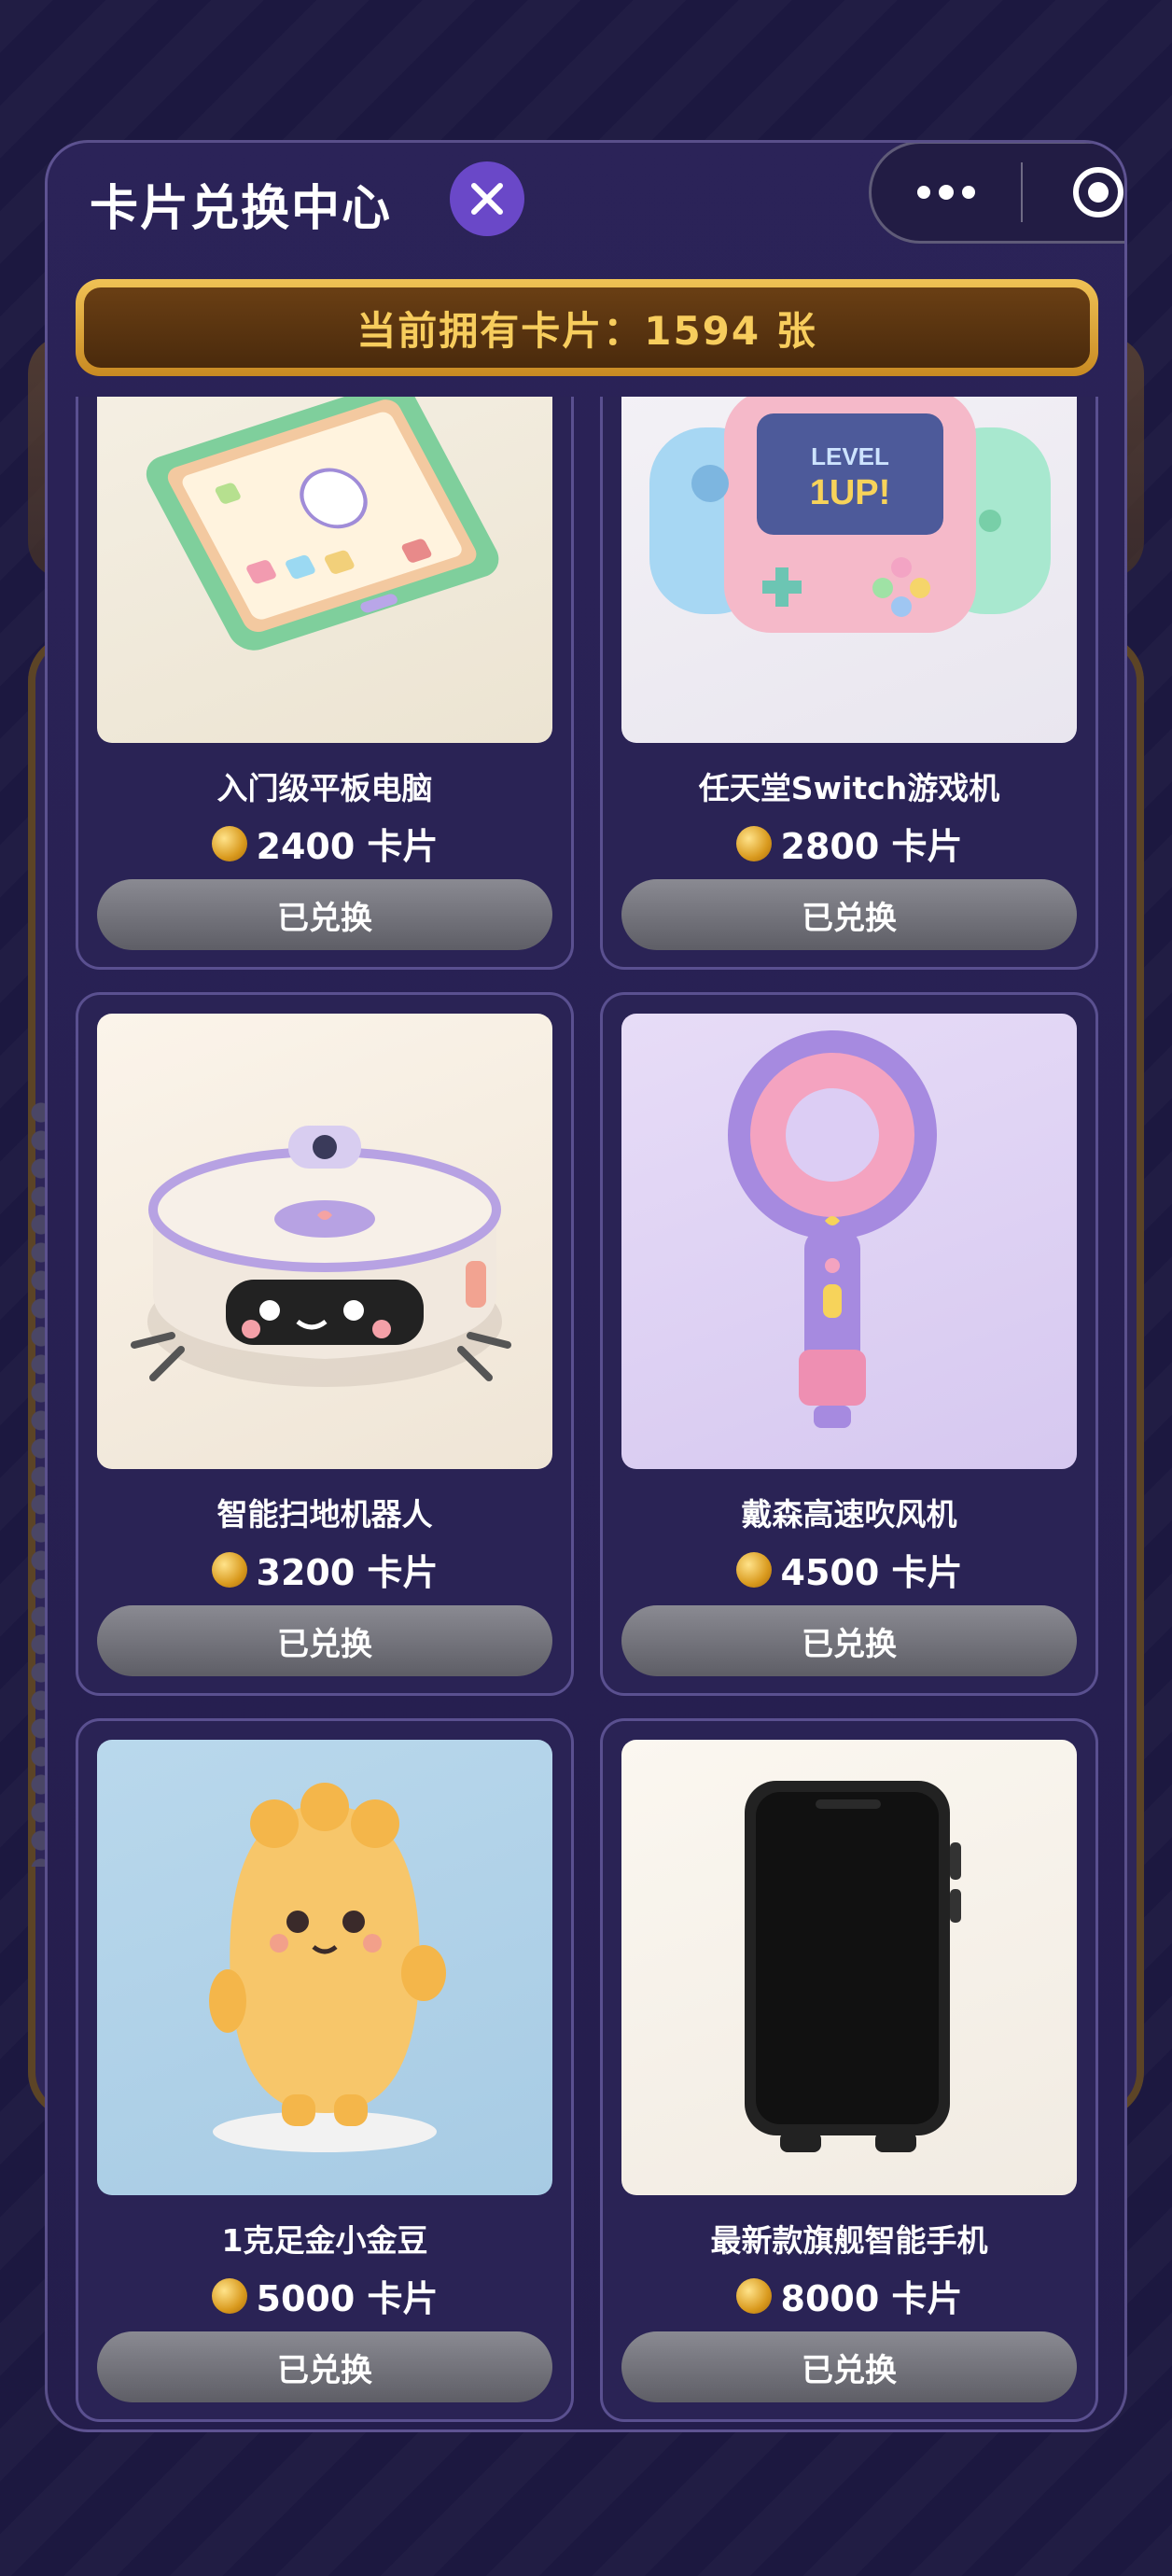 The width and height of the screenshot is (1172, 2576). I want to click on product-price: 8000 卡片, so click(849, 2295).